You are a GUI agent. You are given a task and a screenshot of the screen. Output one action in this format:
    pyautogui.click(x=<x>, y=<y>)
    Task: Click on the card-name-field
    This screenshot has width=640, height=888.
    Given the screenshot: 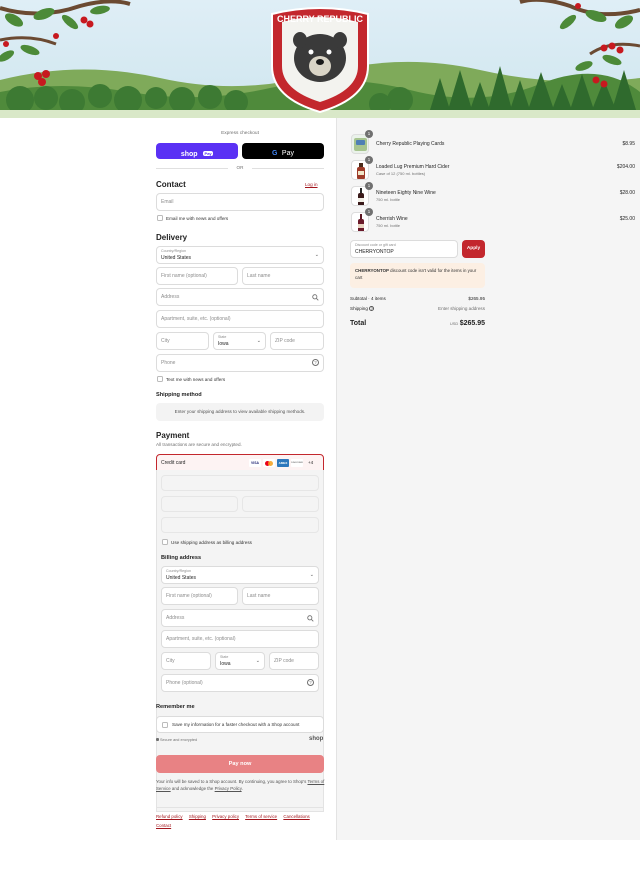 What is the action you would take?
    pyautogui.click(x=240, y=525)
    